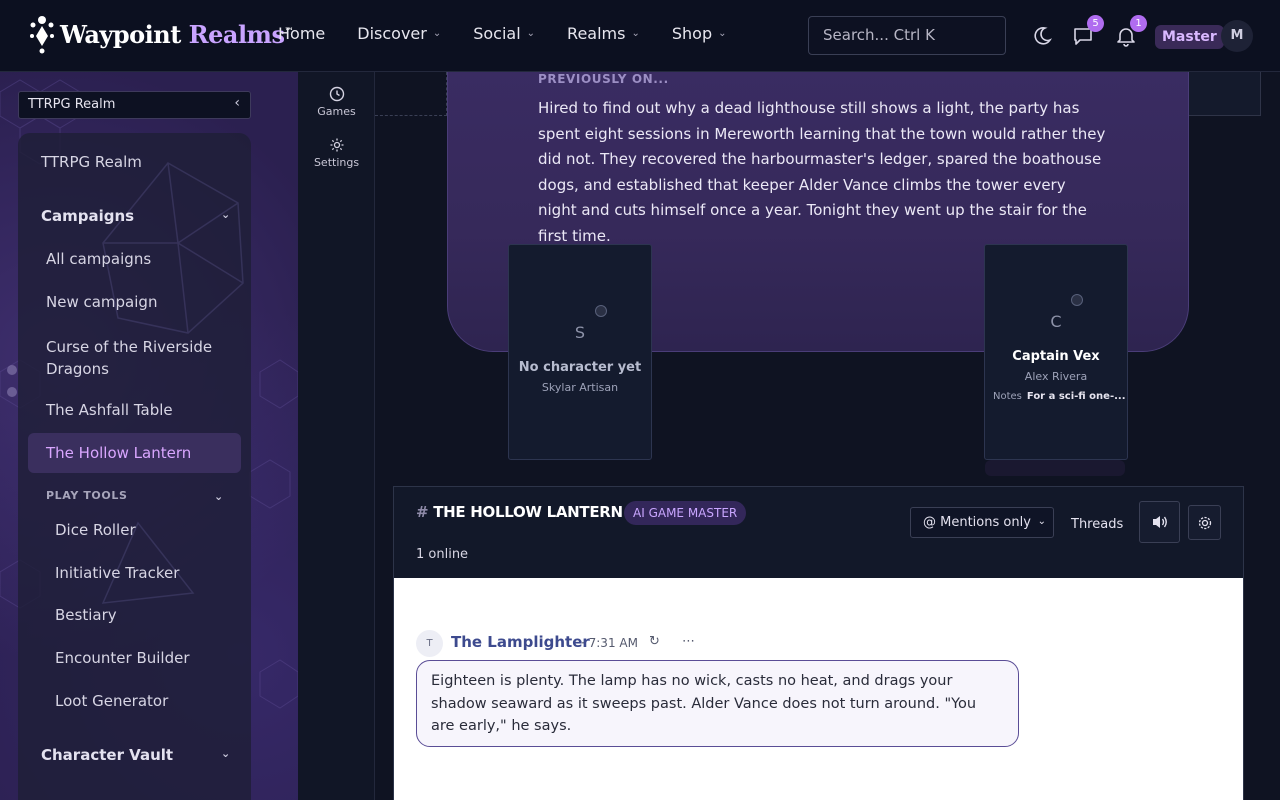  I want to click on message-avatar: T, so click(429, 643).